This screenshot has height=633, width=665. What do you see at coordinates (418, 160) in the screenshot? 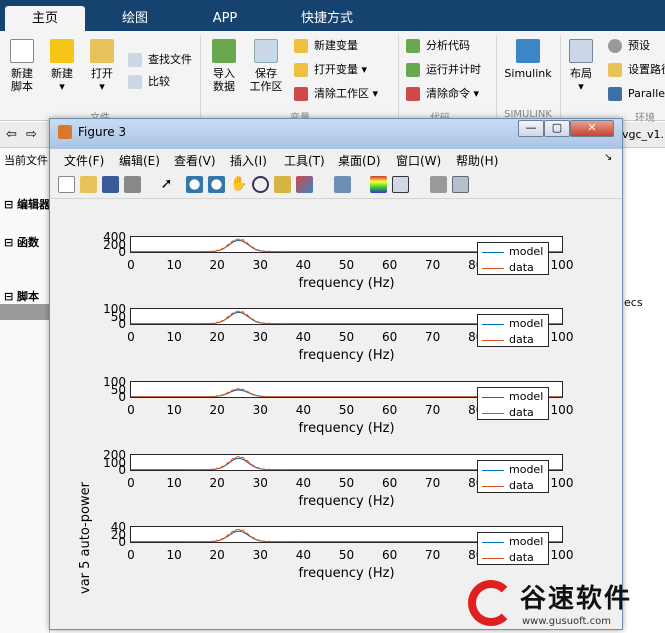
I see `menu-window: 窗口(W)` at bounding box center [418, 160].